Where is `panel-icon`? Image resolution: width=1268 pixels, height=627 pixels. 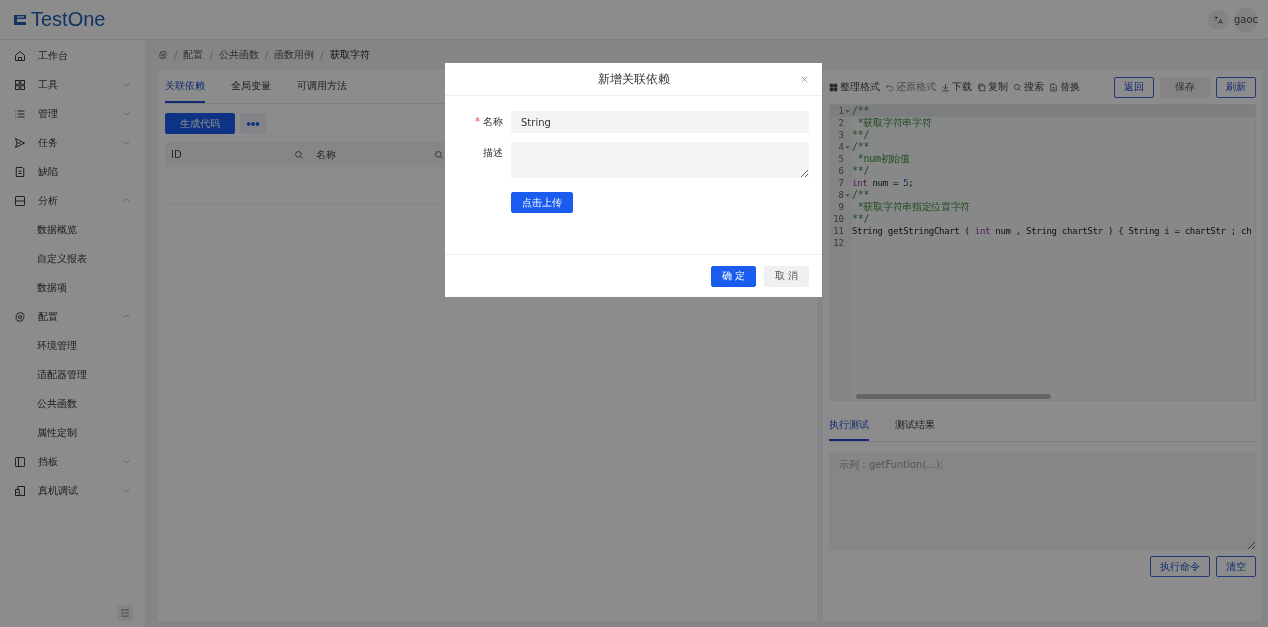 panel-icon is located at coordinates (20, 200).